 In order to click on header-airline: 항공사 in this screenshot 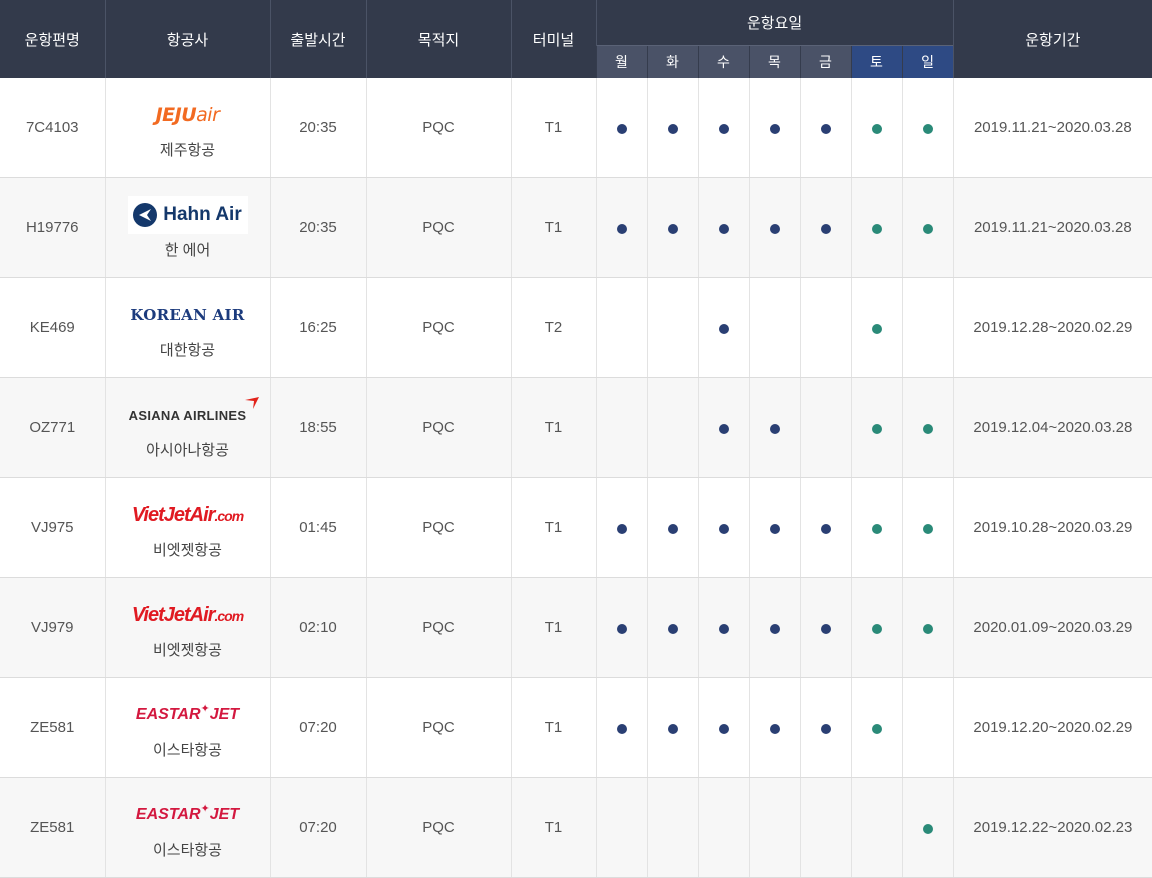, I will do `click(187, 39)`.